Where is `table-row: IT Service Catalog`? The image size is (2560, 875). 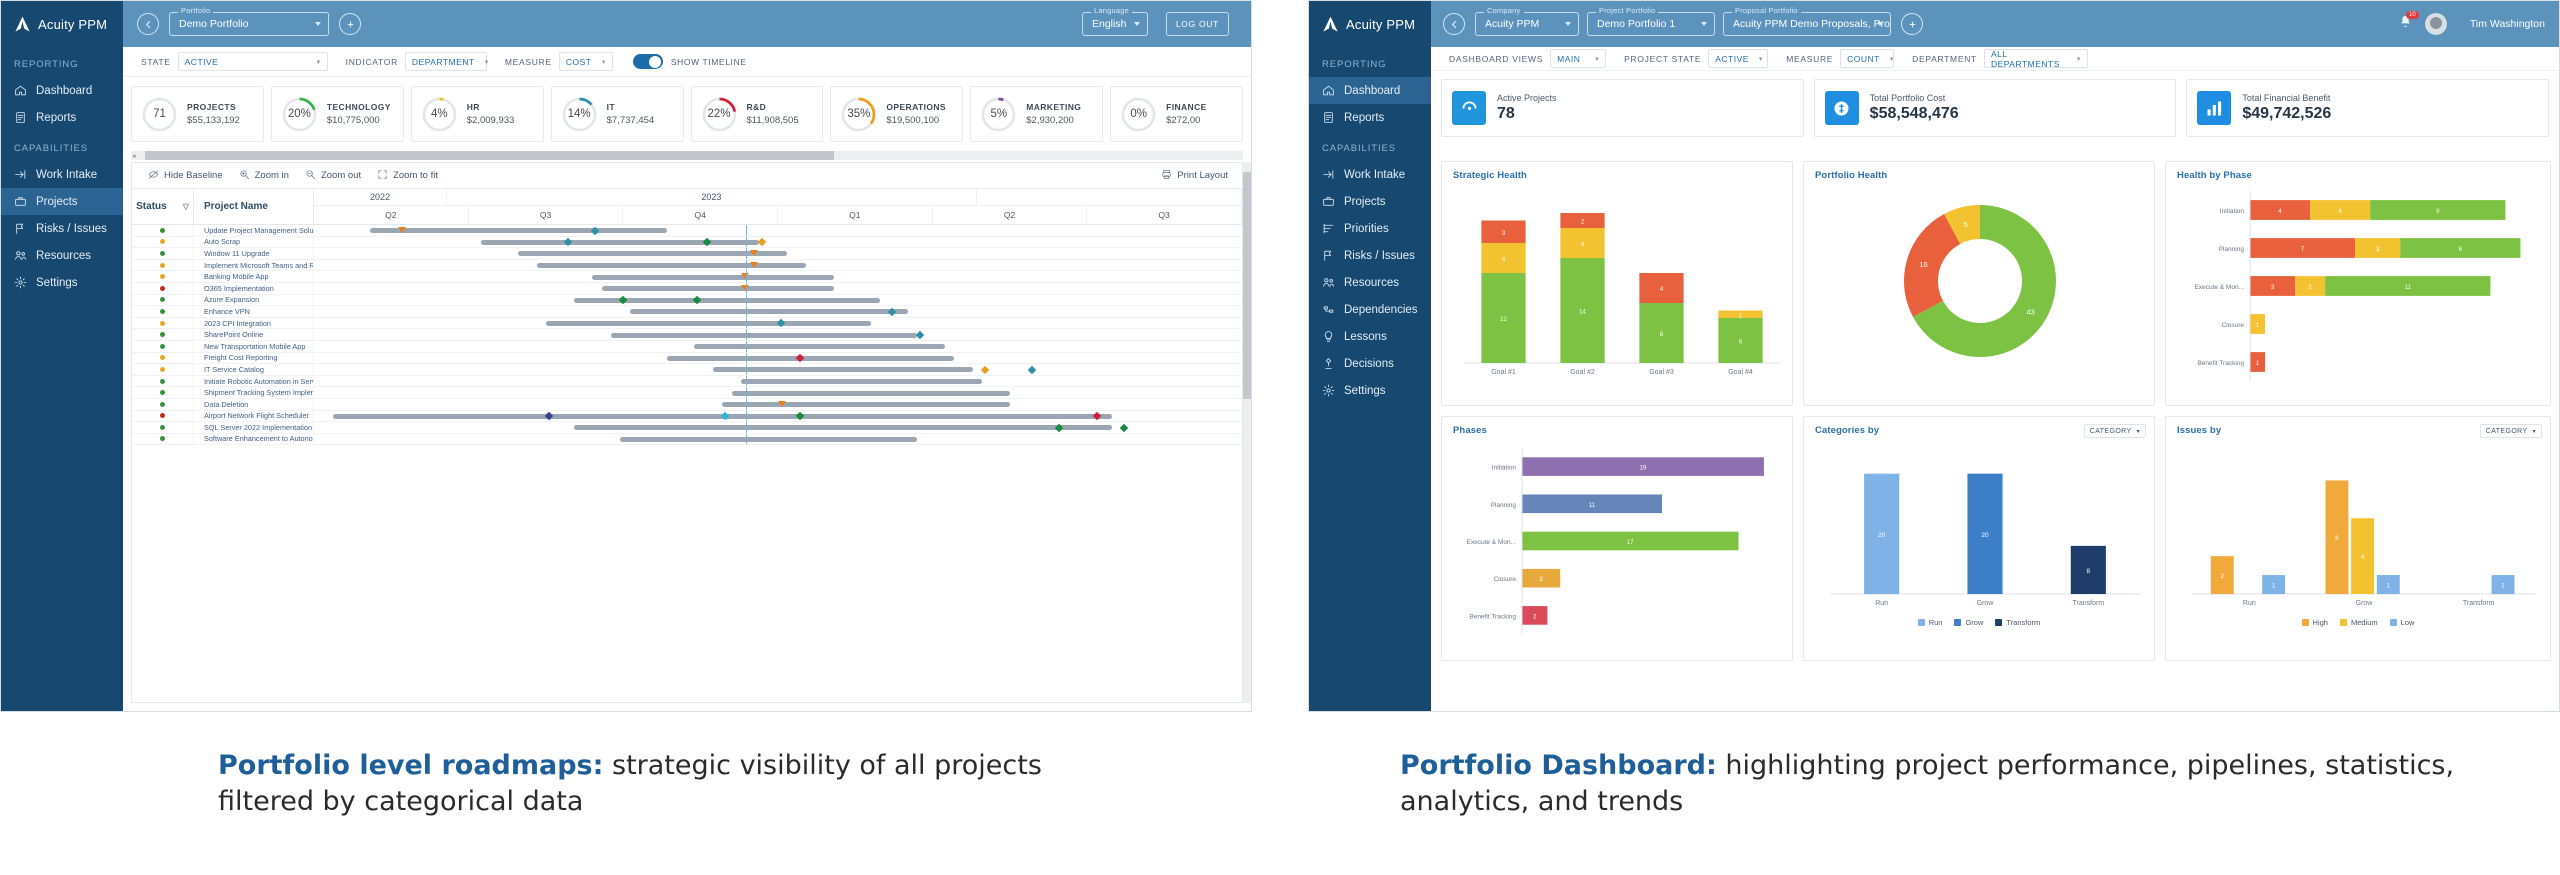
table-row: IT Service Catalog is located at coordinates (687, 370).